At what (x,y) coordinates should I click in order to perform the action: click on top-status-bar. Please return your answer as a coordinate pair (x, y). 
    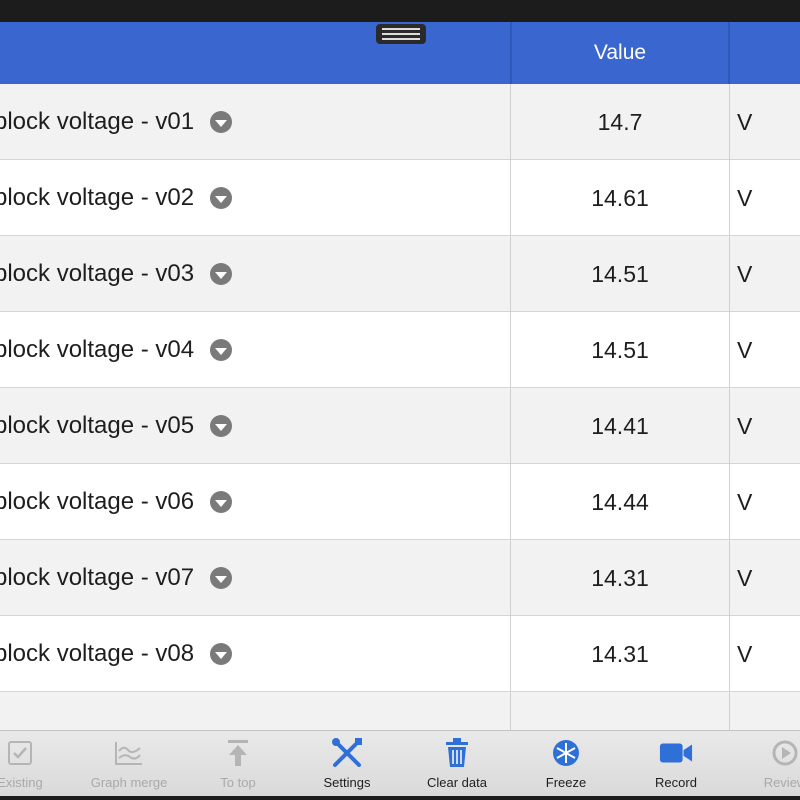
    Looking at the image, I should click on (400, 11).